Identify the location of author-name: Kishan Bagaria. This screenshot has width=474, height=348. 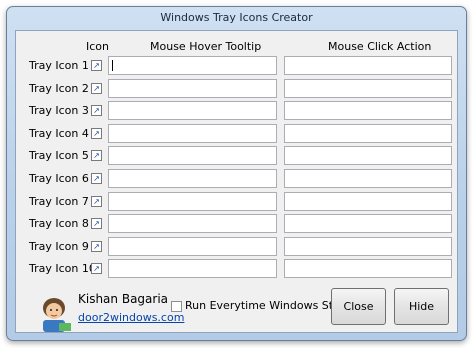
(123, 299).